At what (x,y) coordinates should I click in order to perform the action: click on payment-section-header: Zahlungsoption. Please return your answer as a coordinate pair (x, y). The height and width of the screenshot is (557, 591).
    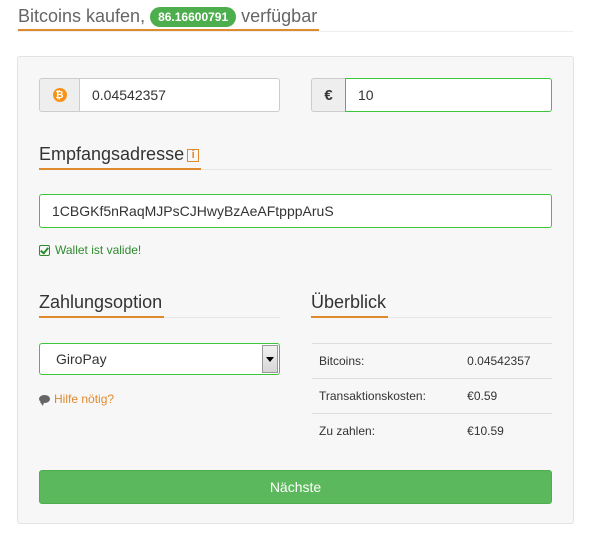
    Looking at the image, I should click on (159, 304).